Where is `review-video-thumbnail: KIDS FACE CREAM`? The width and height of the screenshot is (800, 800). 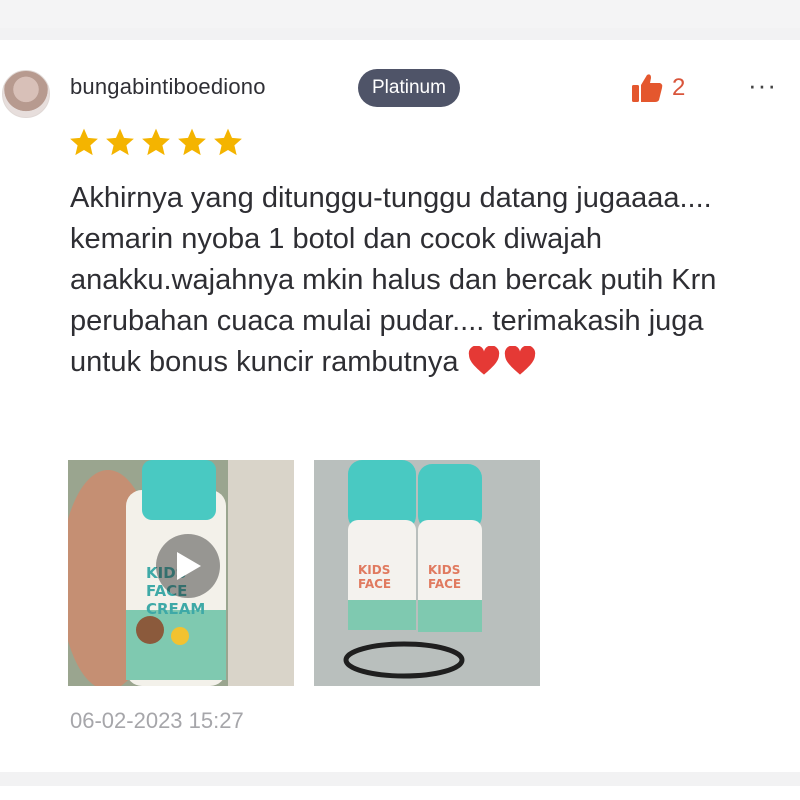
review-video-thumbnail: KIDS FACE CREAM is located at coordinates (181, 573).